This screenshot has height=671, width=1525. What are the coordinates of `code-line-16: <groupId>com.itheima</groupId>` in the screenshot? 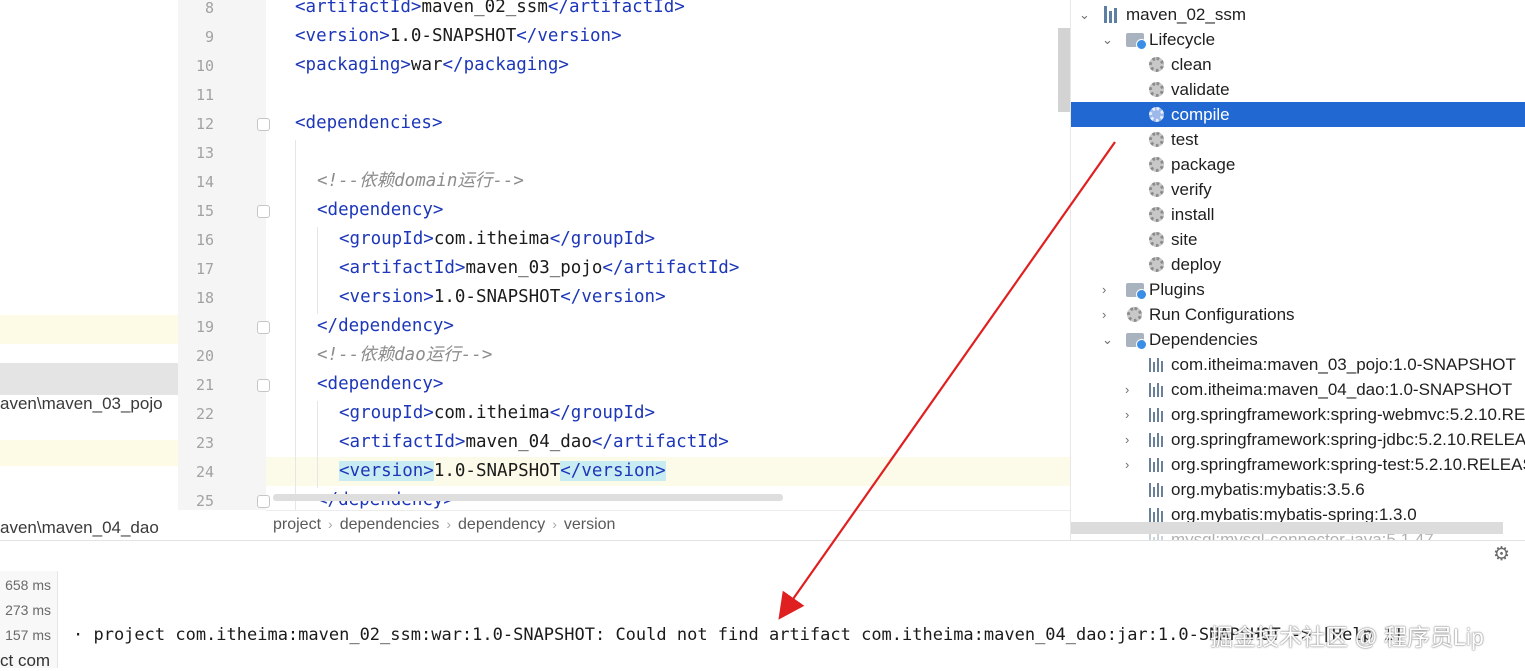 It's located at (497, 239).